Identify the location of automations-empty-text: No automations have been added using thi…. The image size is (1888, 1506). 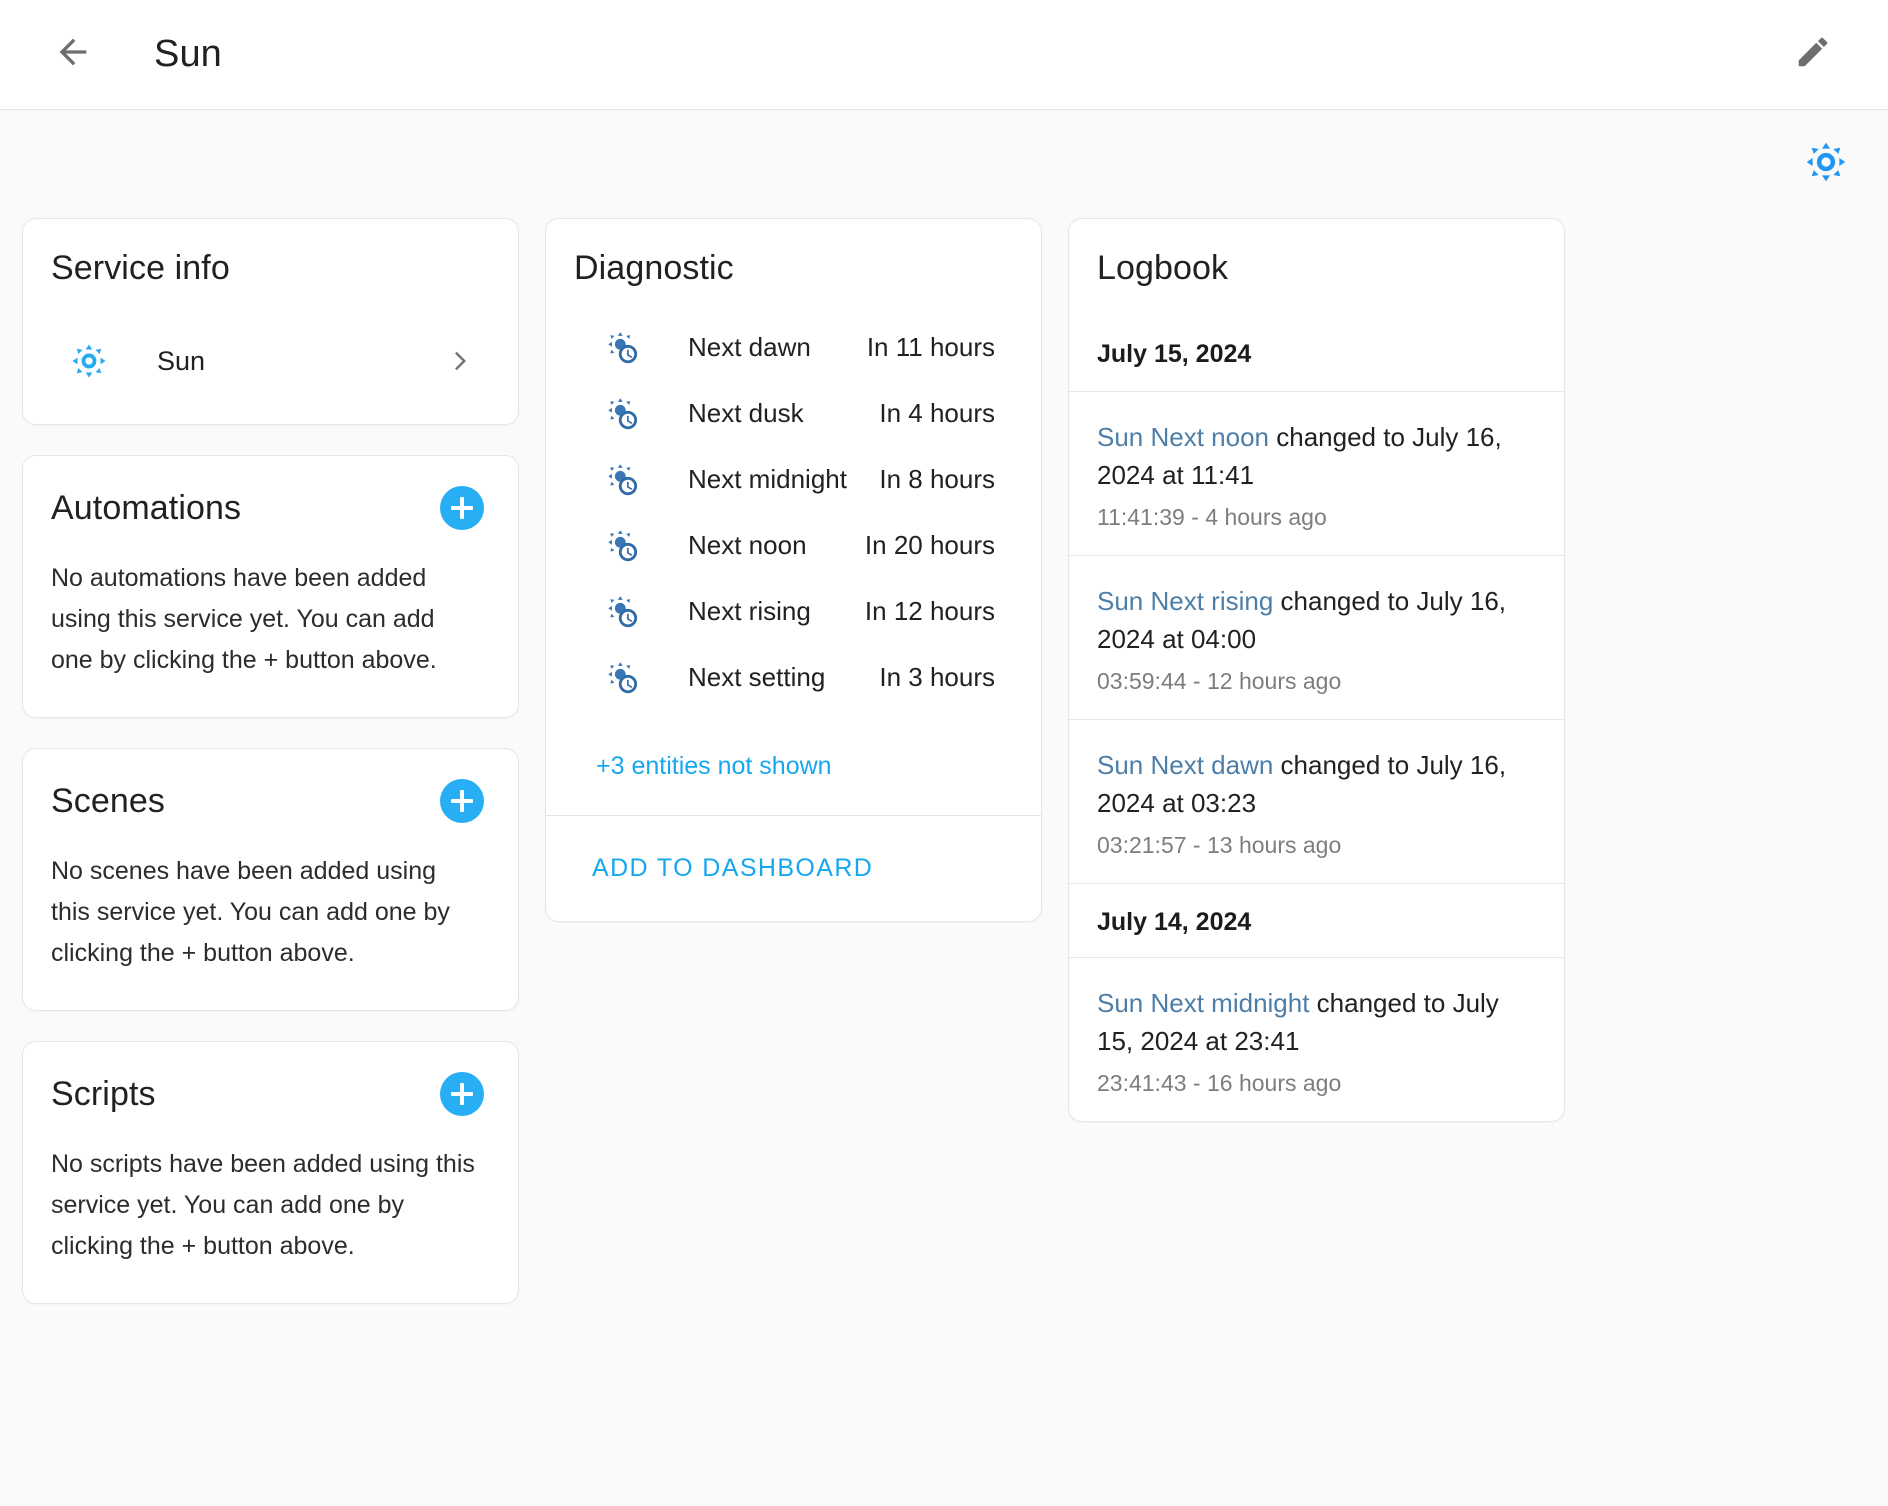
(244, 619).